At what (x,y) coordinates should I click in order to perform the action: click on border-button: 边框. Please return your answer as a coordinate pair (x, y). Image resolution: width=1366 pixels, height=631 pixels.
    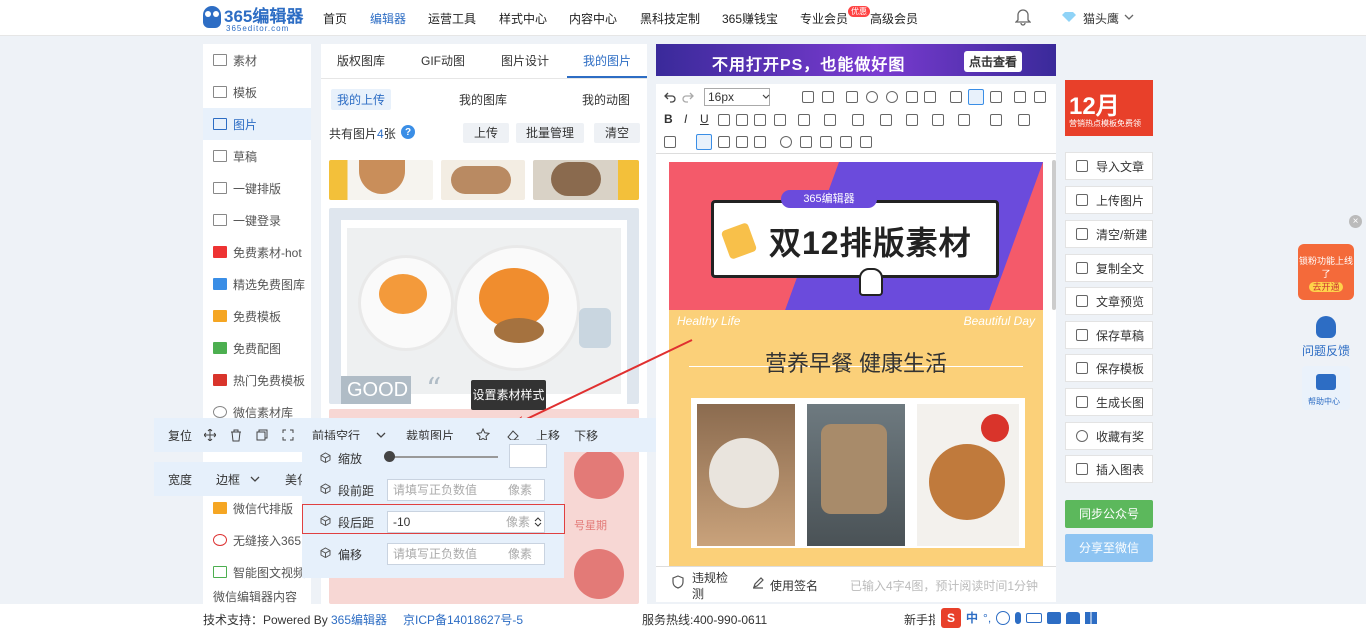
    Looking at the image, I should click on (228, 479).